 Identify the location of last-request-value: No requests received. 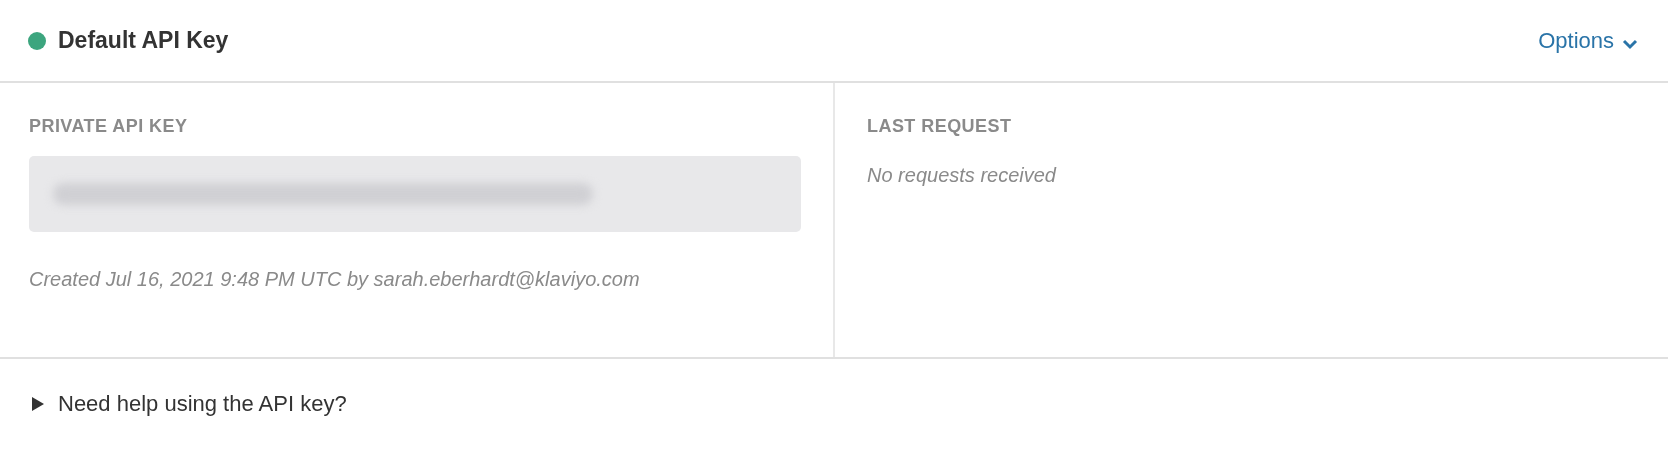
(962, 175).